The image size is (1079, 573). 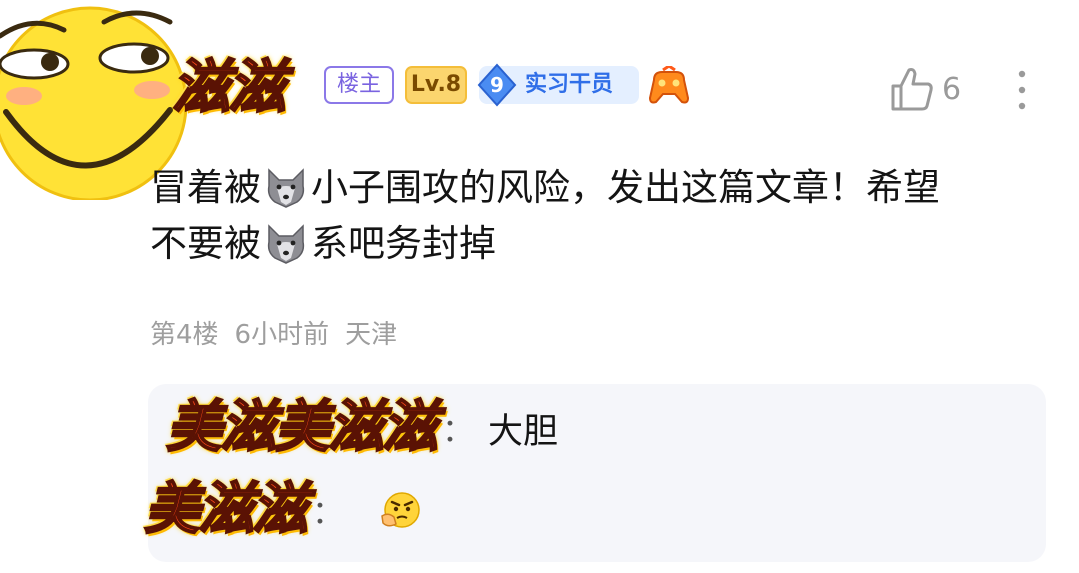 What do you see at coordinates (523, 431) in the screenshot?
I see `reply-text: 大胆` at bounding box center [523, 431].